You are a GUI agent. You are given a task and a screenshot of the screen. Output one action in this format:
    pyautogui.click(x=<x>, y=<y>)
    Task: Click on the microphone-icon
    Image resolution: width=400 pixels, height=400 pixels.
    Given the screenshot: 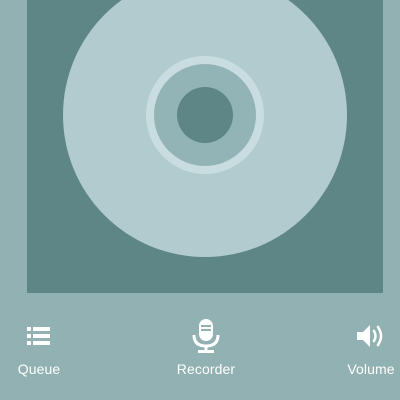 What is the action you would take?
    pyautogui.click(x=206, y=336)
    